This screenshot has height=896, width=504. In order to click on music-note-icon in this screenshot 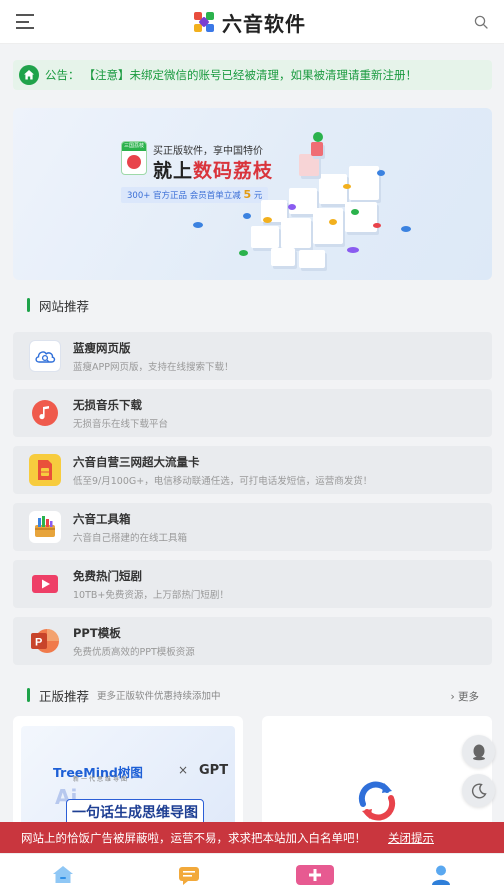, I will do `click(45, 413)`.